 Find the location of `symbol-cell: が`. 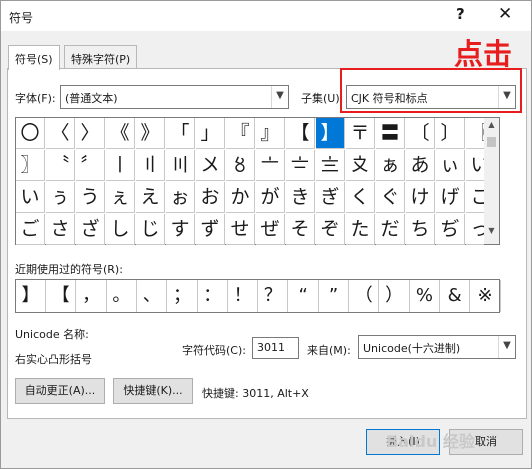

symbol-cell: が is located at coordinates (270, 197).